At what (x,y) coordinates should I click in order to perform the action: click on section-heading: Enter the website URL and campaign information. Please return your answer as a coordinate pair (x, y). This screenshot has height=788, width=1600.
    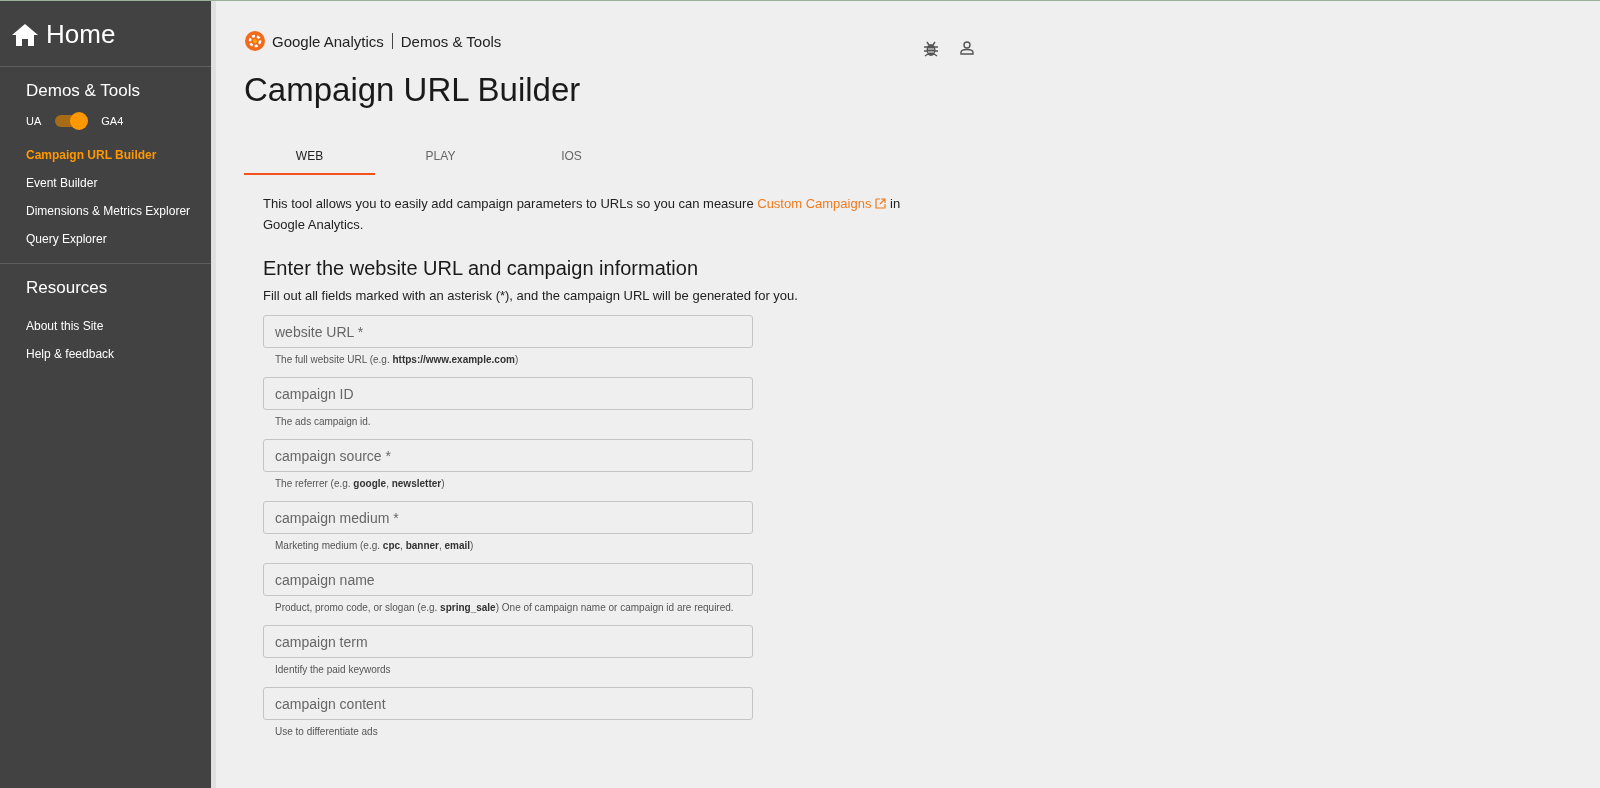
    Looking at the image, I should click on (481, 268).